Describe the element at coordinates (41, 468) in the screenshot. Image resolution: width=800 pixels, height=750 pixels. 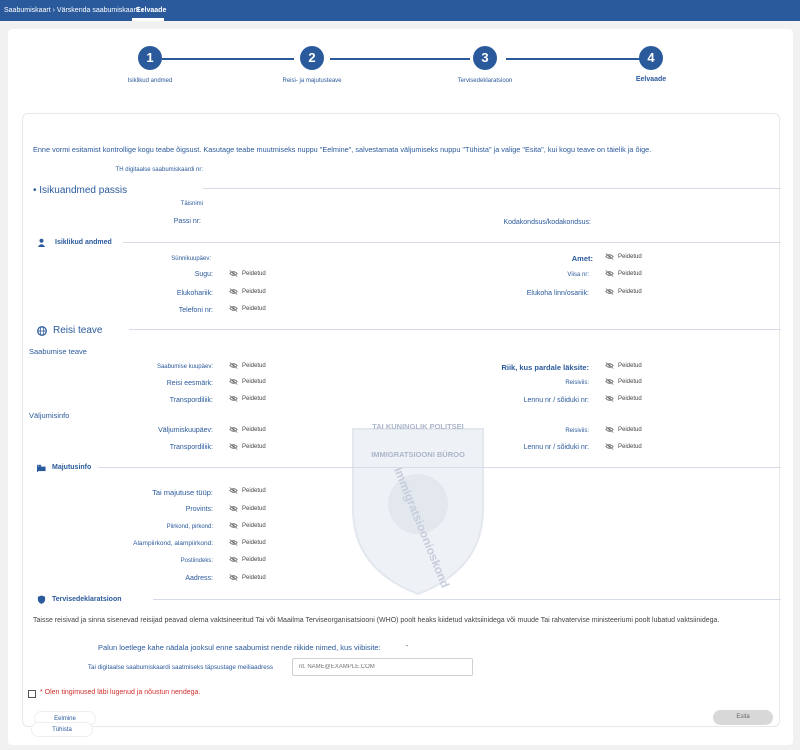
I see `hotel-icon` at that location.